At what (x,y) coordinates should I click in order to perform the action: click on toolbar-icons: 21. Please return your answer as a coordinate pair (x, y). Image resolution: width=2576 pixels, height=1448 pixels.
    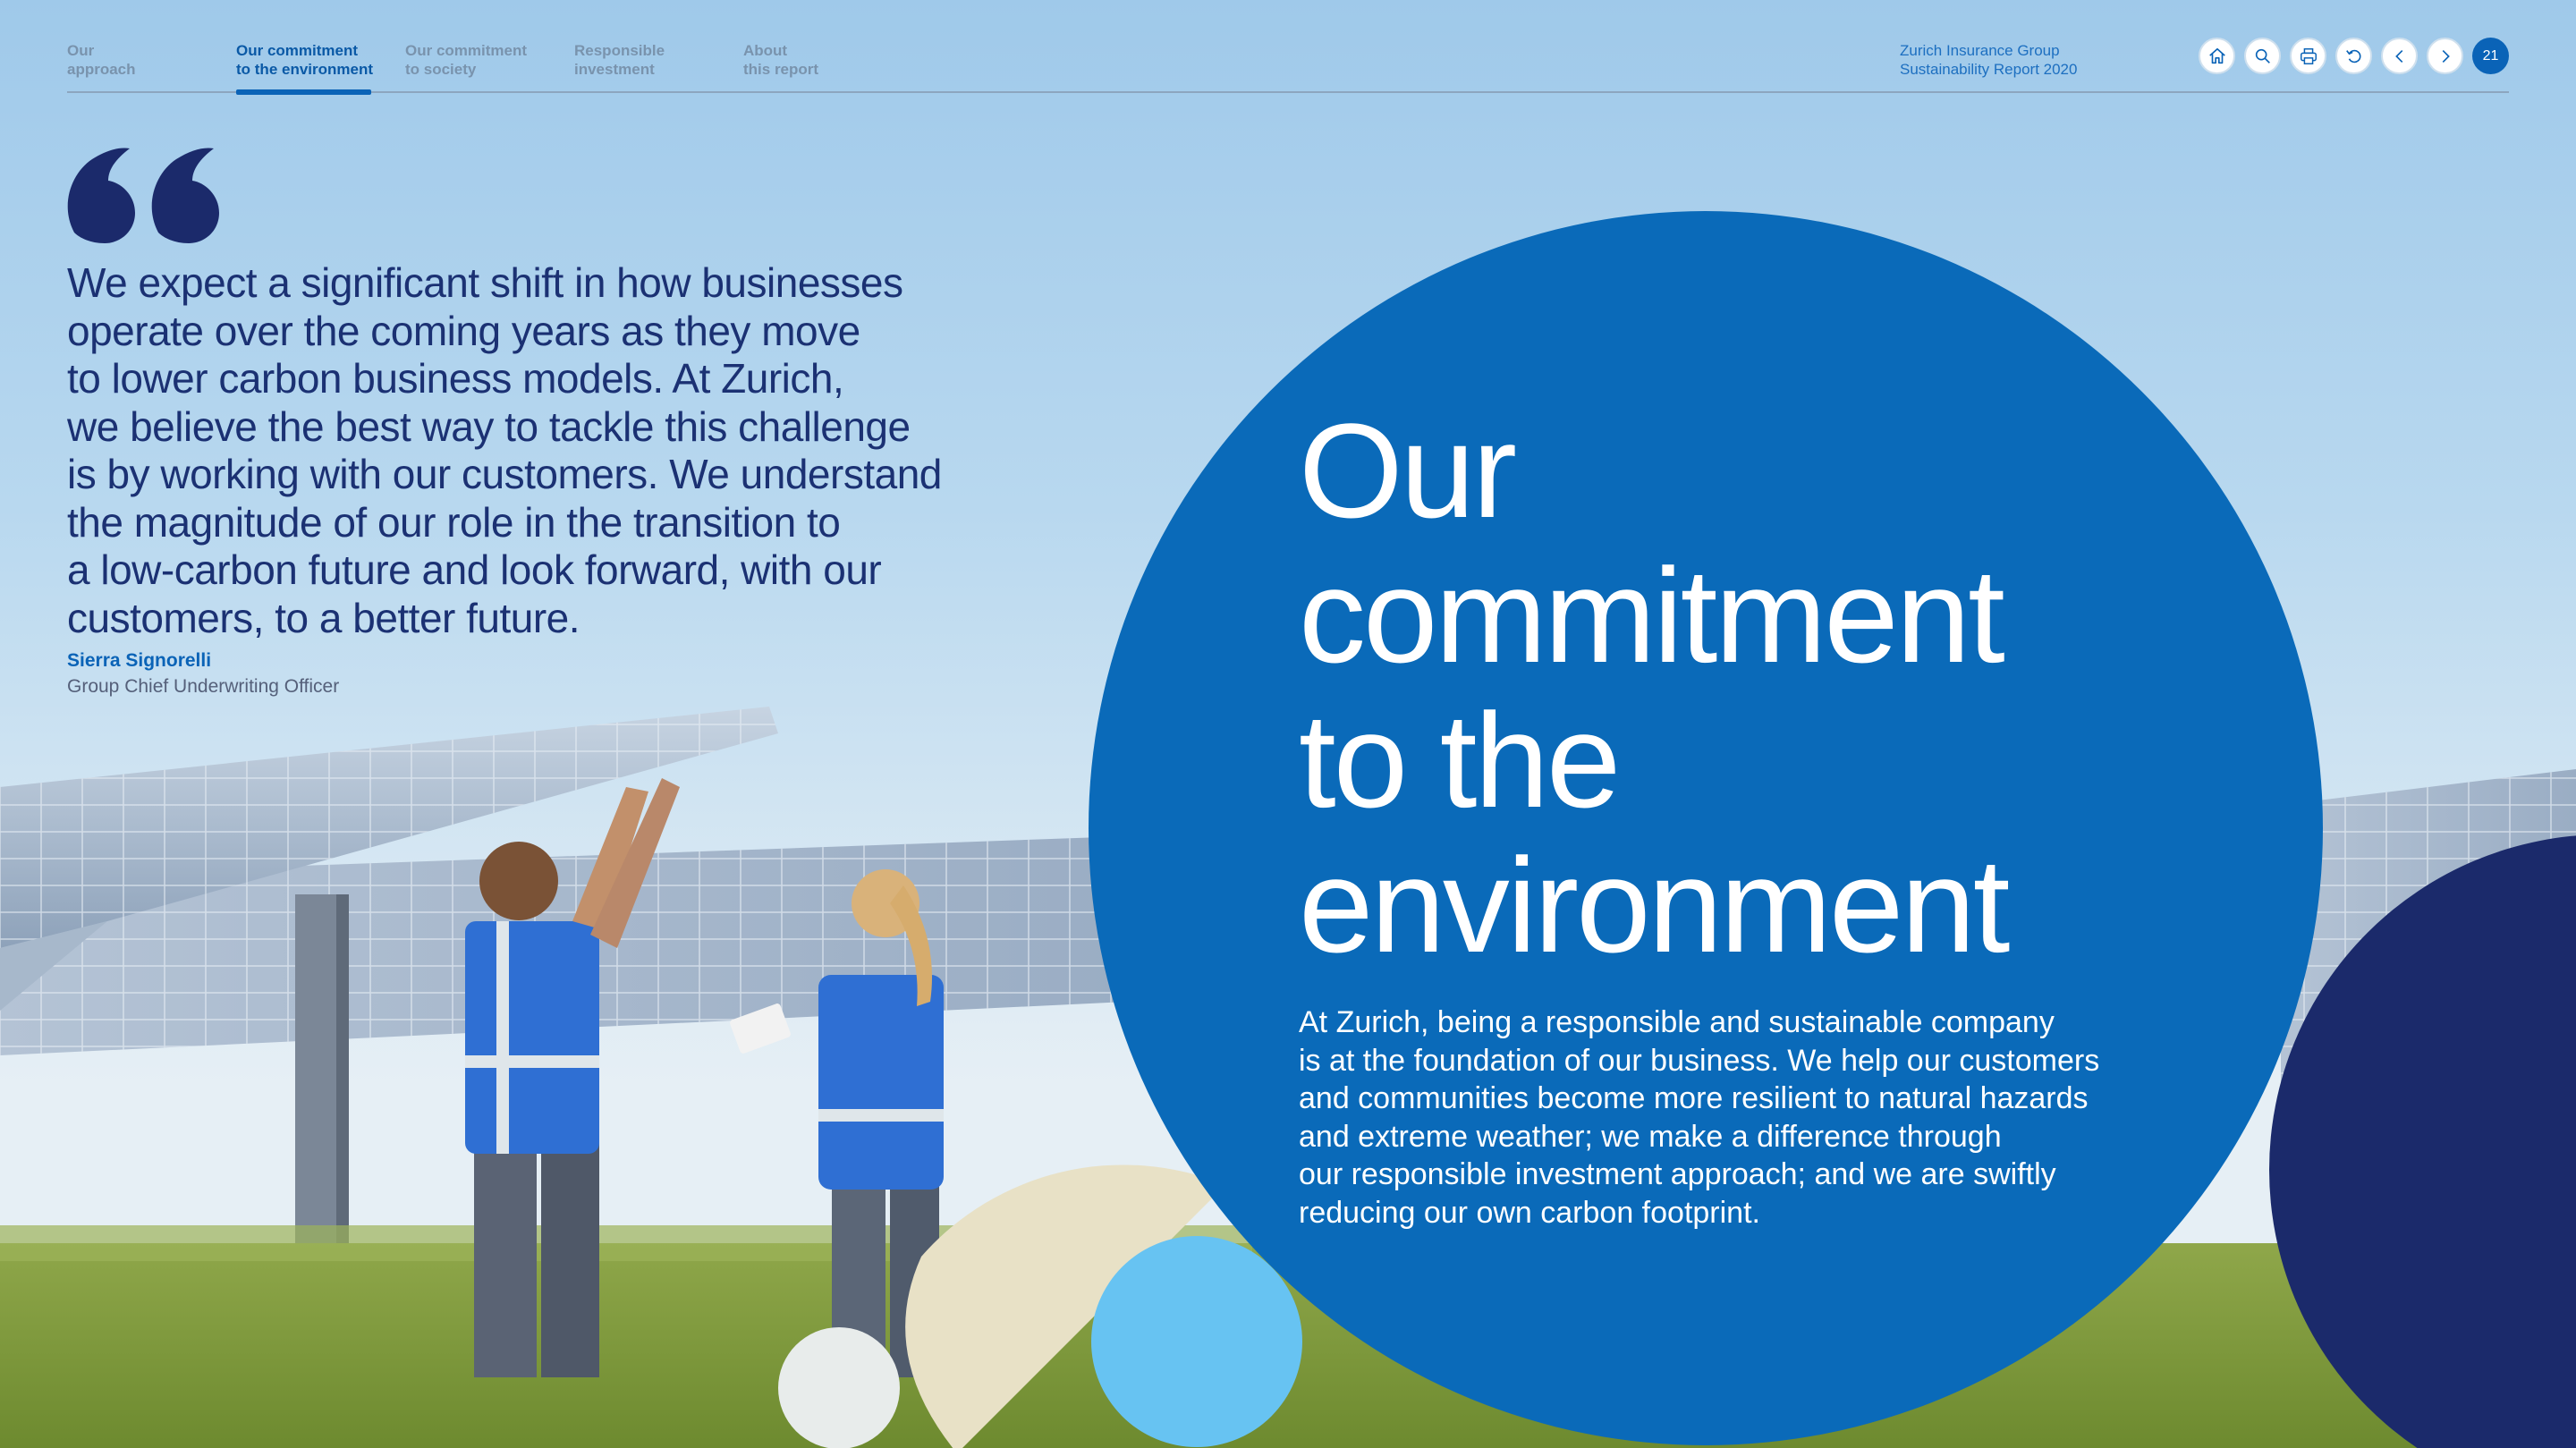
    Looking at the image, I should click on (2354, 56).